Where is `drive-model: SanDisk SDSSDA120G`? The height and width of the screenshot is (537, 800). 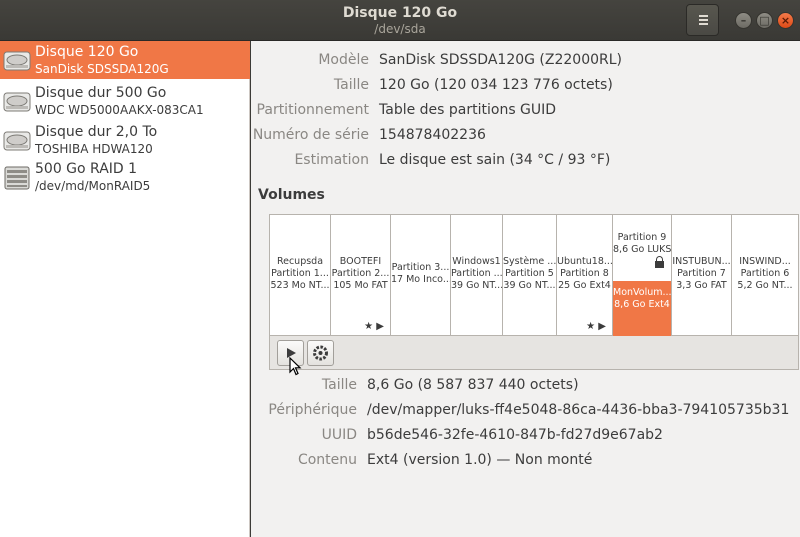
drive-model: SanDisk SDSSDA120G is located at coordinates (102, 69).